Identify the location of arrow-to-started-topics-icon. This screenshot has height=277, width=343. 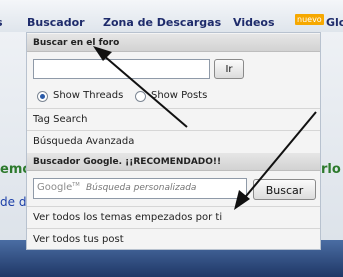
(275, 160).